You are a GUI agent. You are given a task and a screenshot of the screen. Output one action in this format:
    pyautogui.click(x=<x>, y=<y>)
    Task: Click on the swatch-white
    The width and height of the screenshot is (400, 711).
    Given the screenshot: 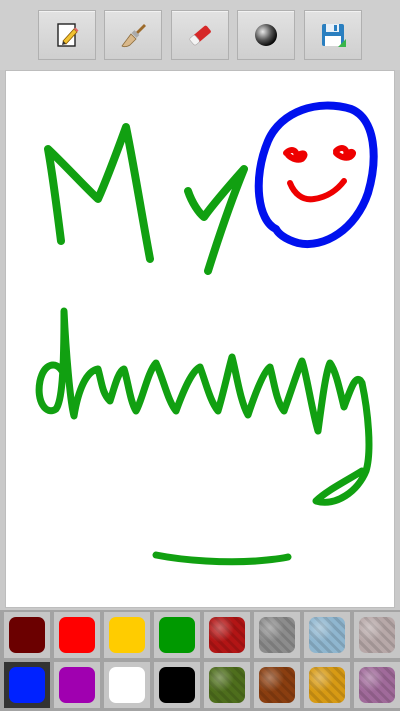 What is the action you would take?
    pyautogui.click(x=127, y=685)
    